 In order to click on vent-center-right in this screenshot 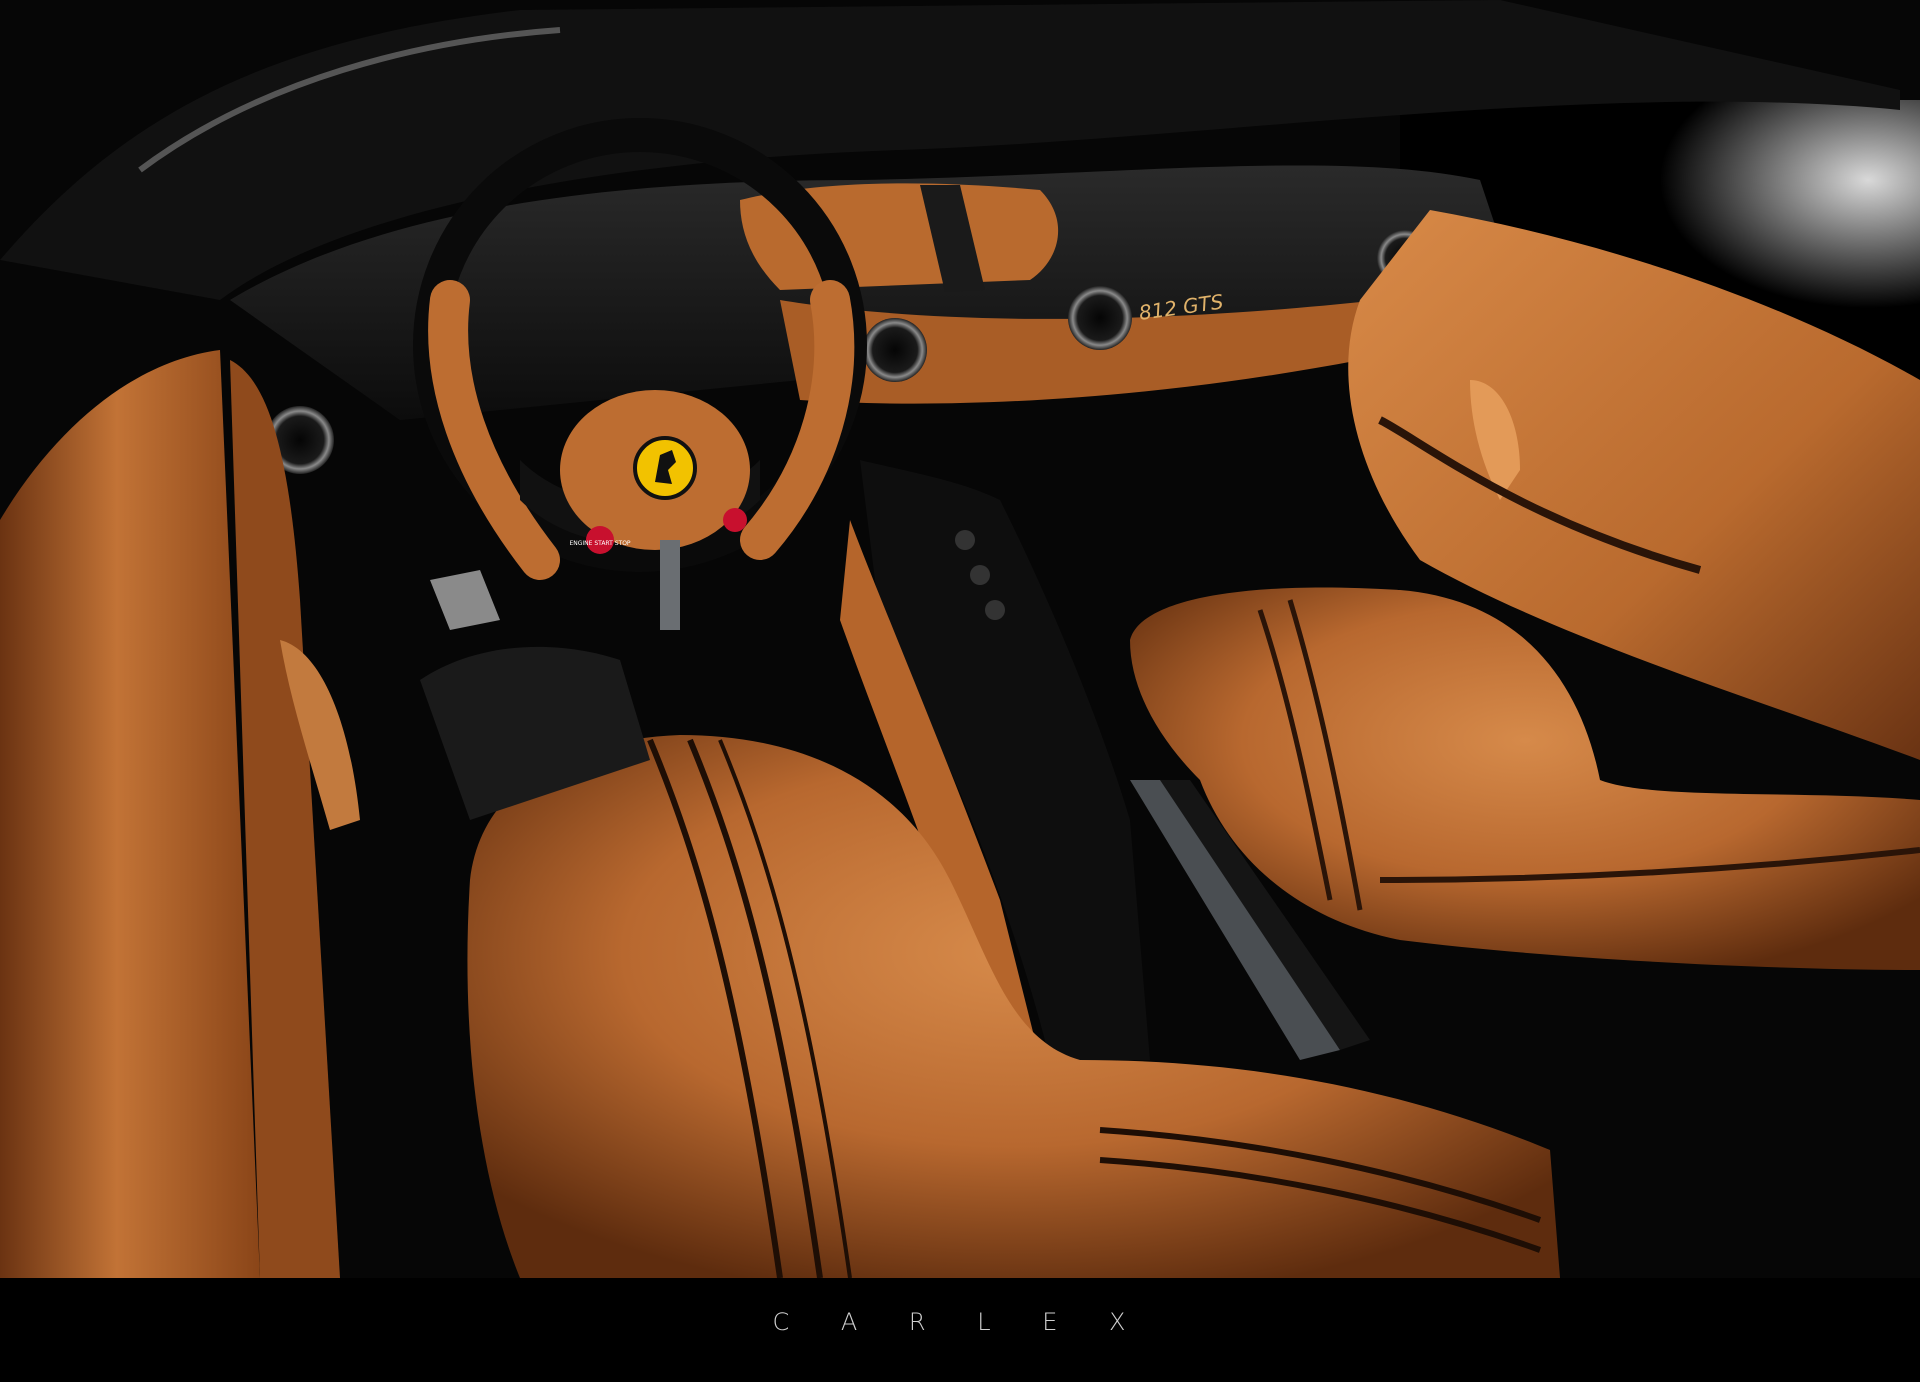, I will do `click(1100, 318)`.